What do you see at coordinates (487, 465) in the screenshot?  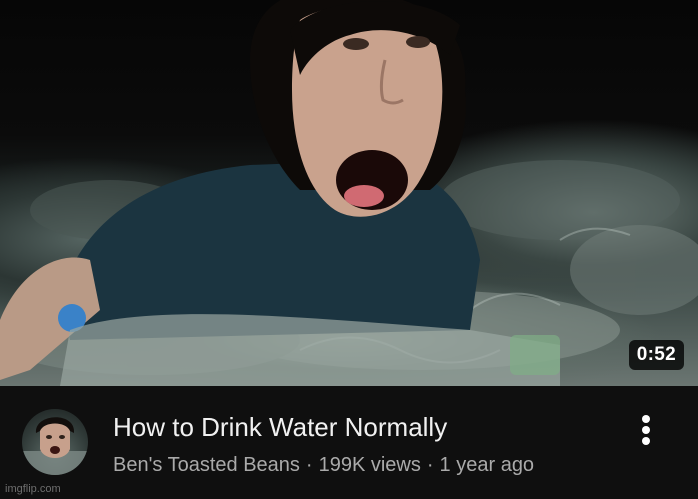 I see `upload-age: 1 year ago` at bounding box center [487, 465].